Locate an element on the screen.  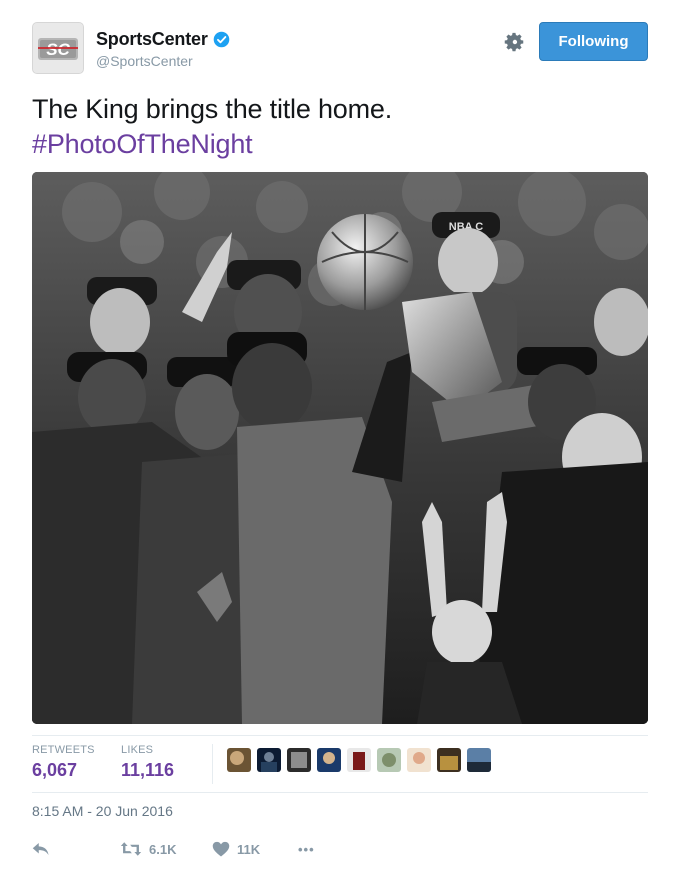
account-handle: @SportsCenter is located at coordinates (144, 61).